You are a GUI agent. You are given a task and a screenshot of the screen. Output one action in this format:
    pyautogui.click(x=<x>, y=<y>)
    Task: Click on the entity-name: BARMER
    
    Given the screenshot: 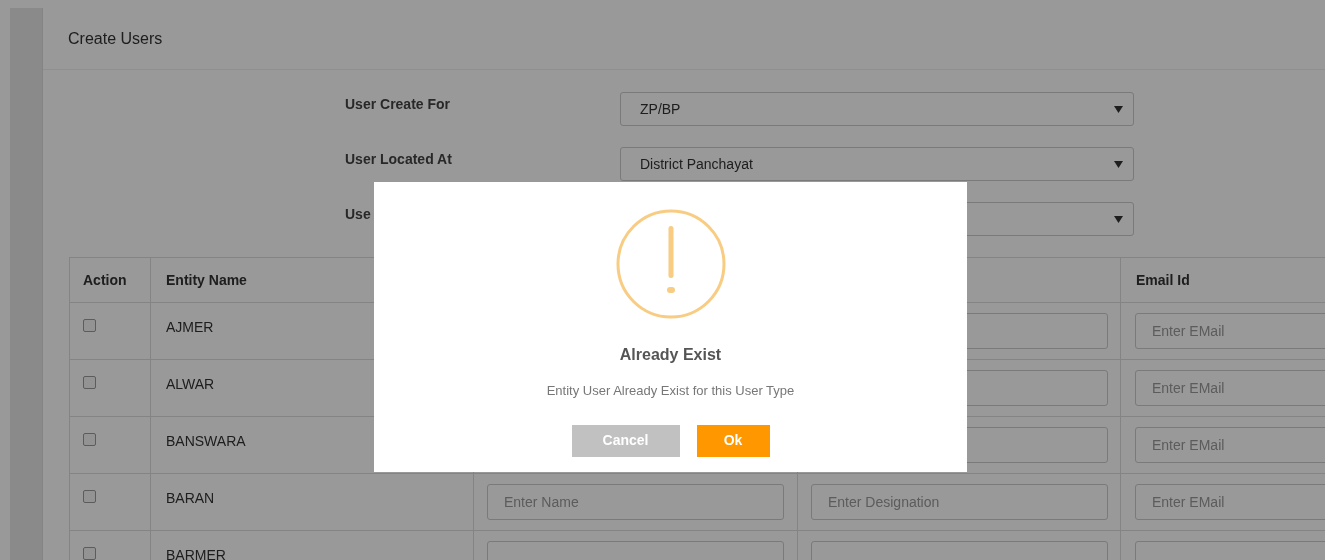 What is the action you would take?
    pyautogui.click(x=196, y=553)
    